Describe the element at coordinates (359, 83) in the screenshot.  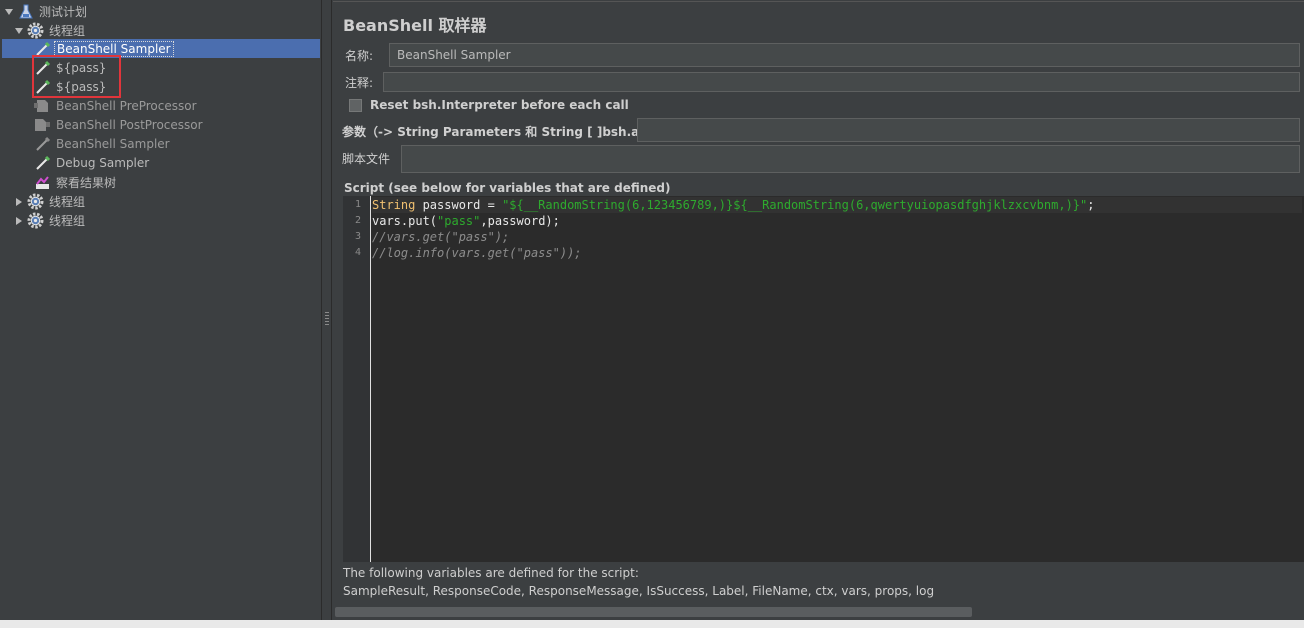
I see `comment-label: 注释:` at that location.